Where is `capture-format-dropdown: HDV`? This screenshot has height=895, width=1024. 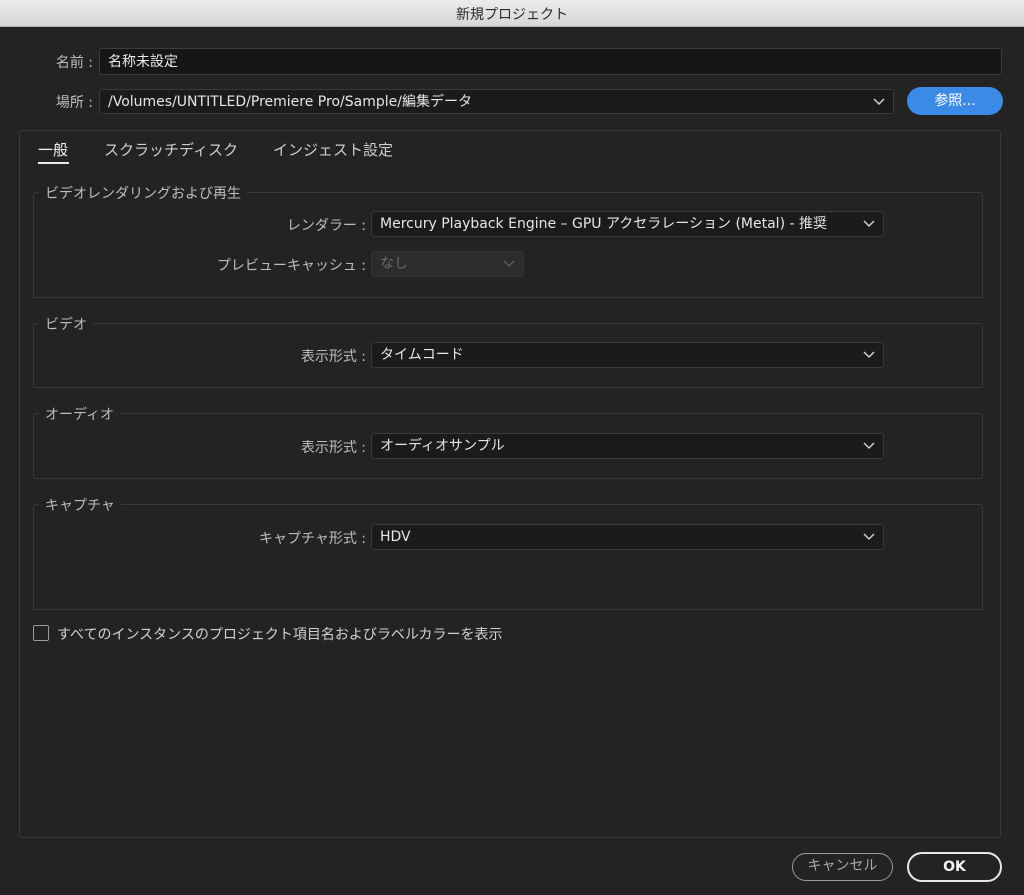
capture-format-dropdown: HDV is located at coordinates (627, 537).